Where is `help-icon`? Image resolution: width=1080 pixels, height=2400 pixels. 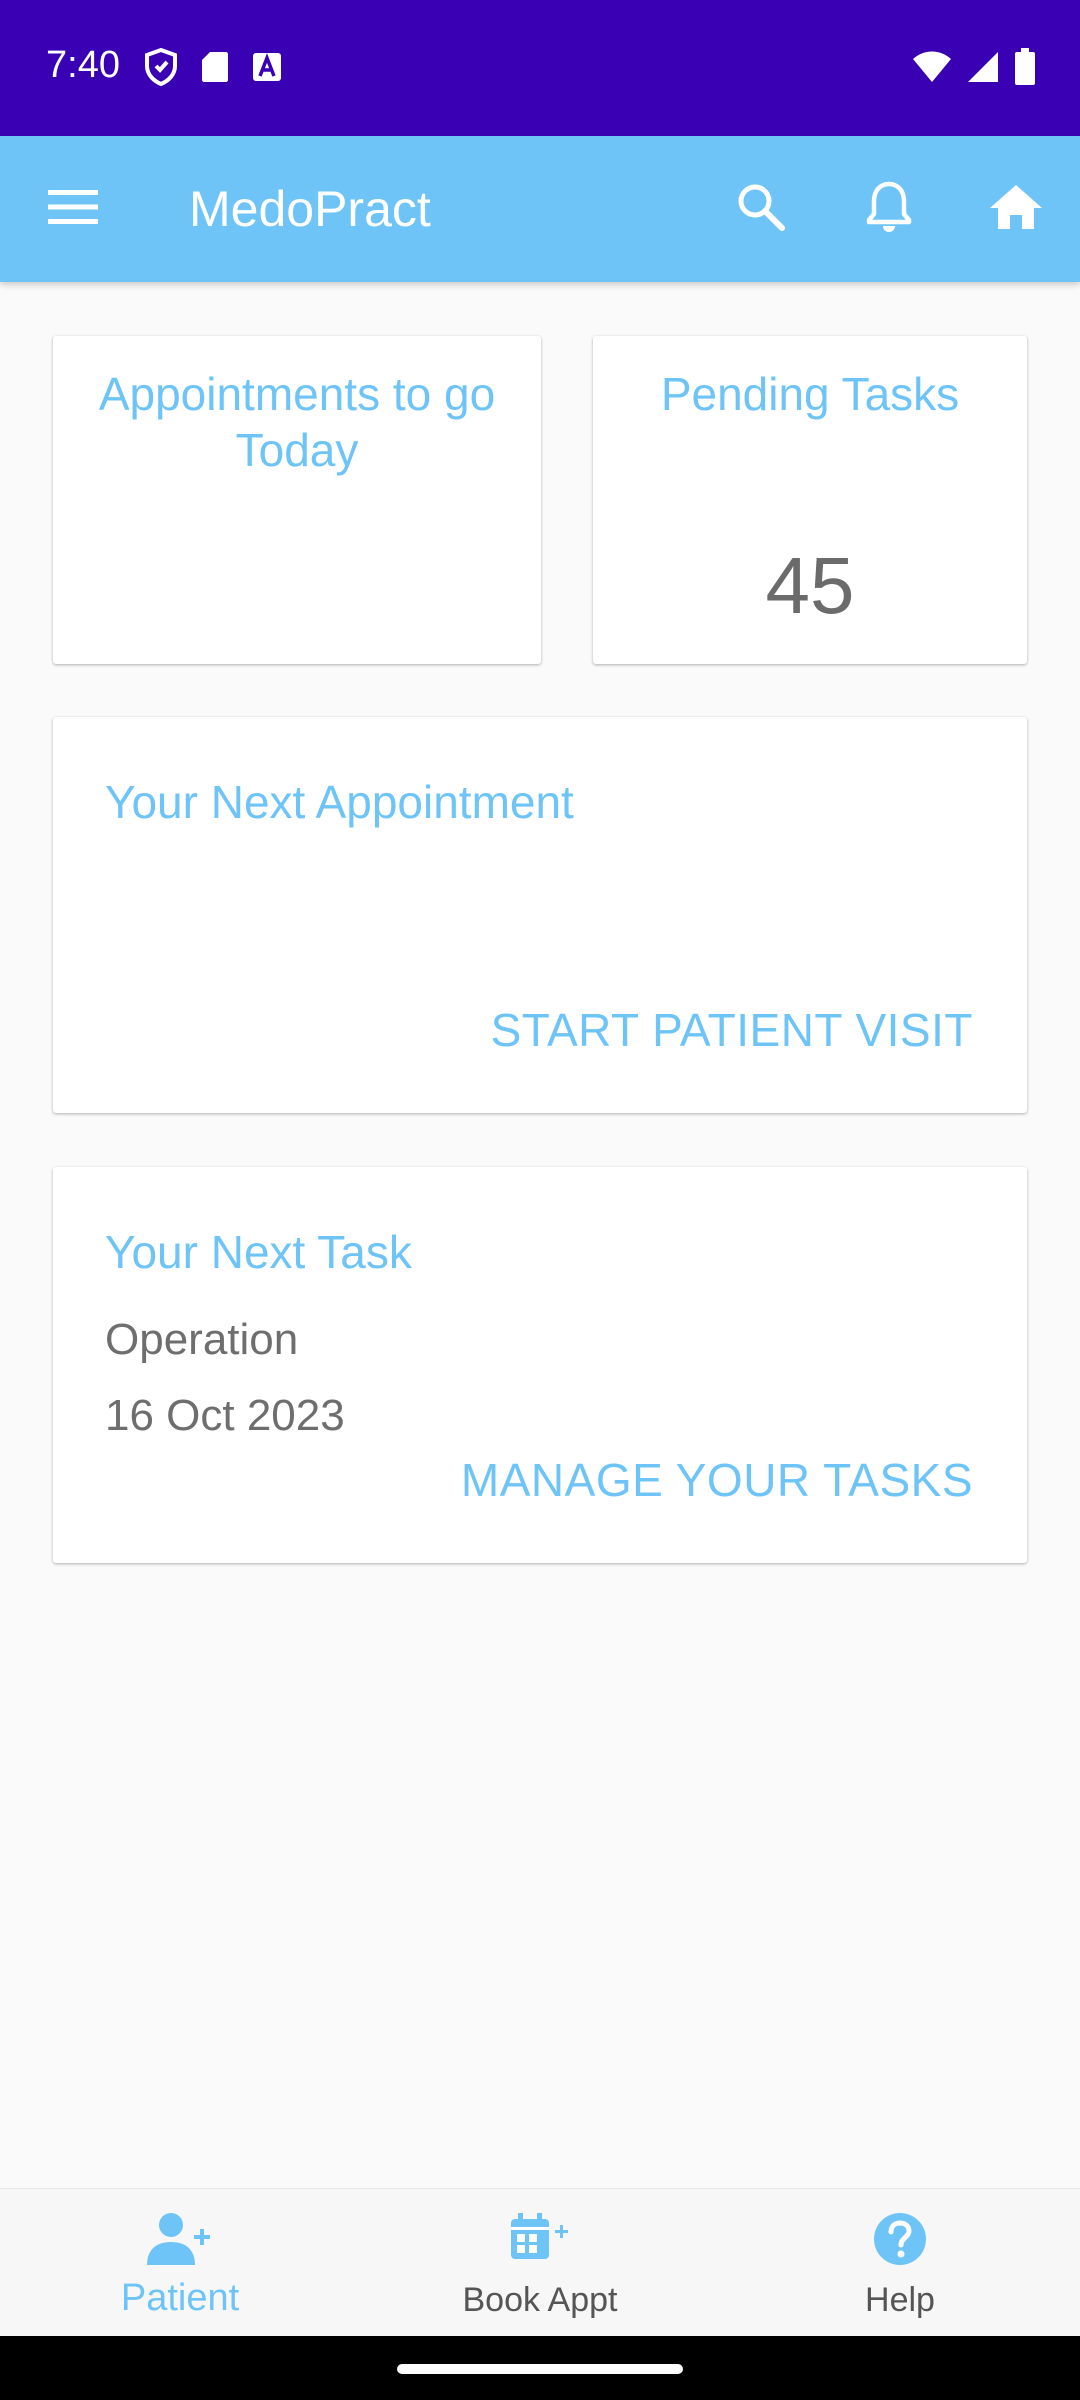
help-icon is located at coordinates (900, 2239).